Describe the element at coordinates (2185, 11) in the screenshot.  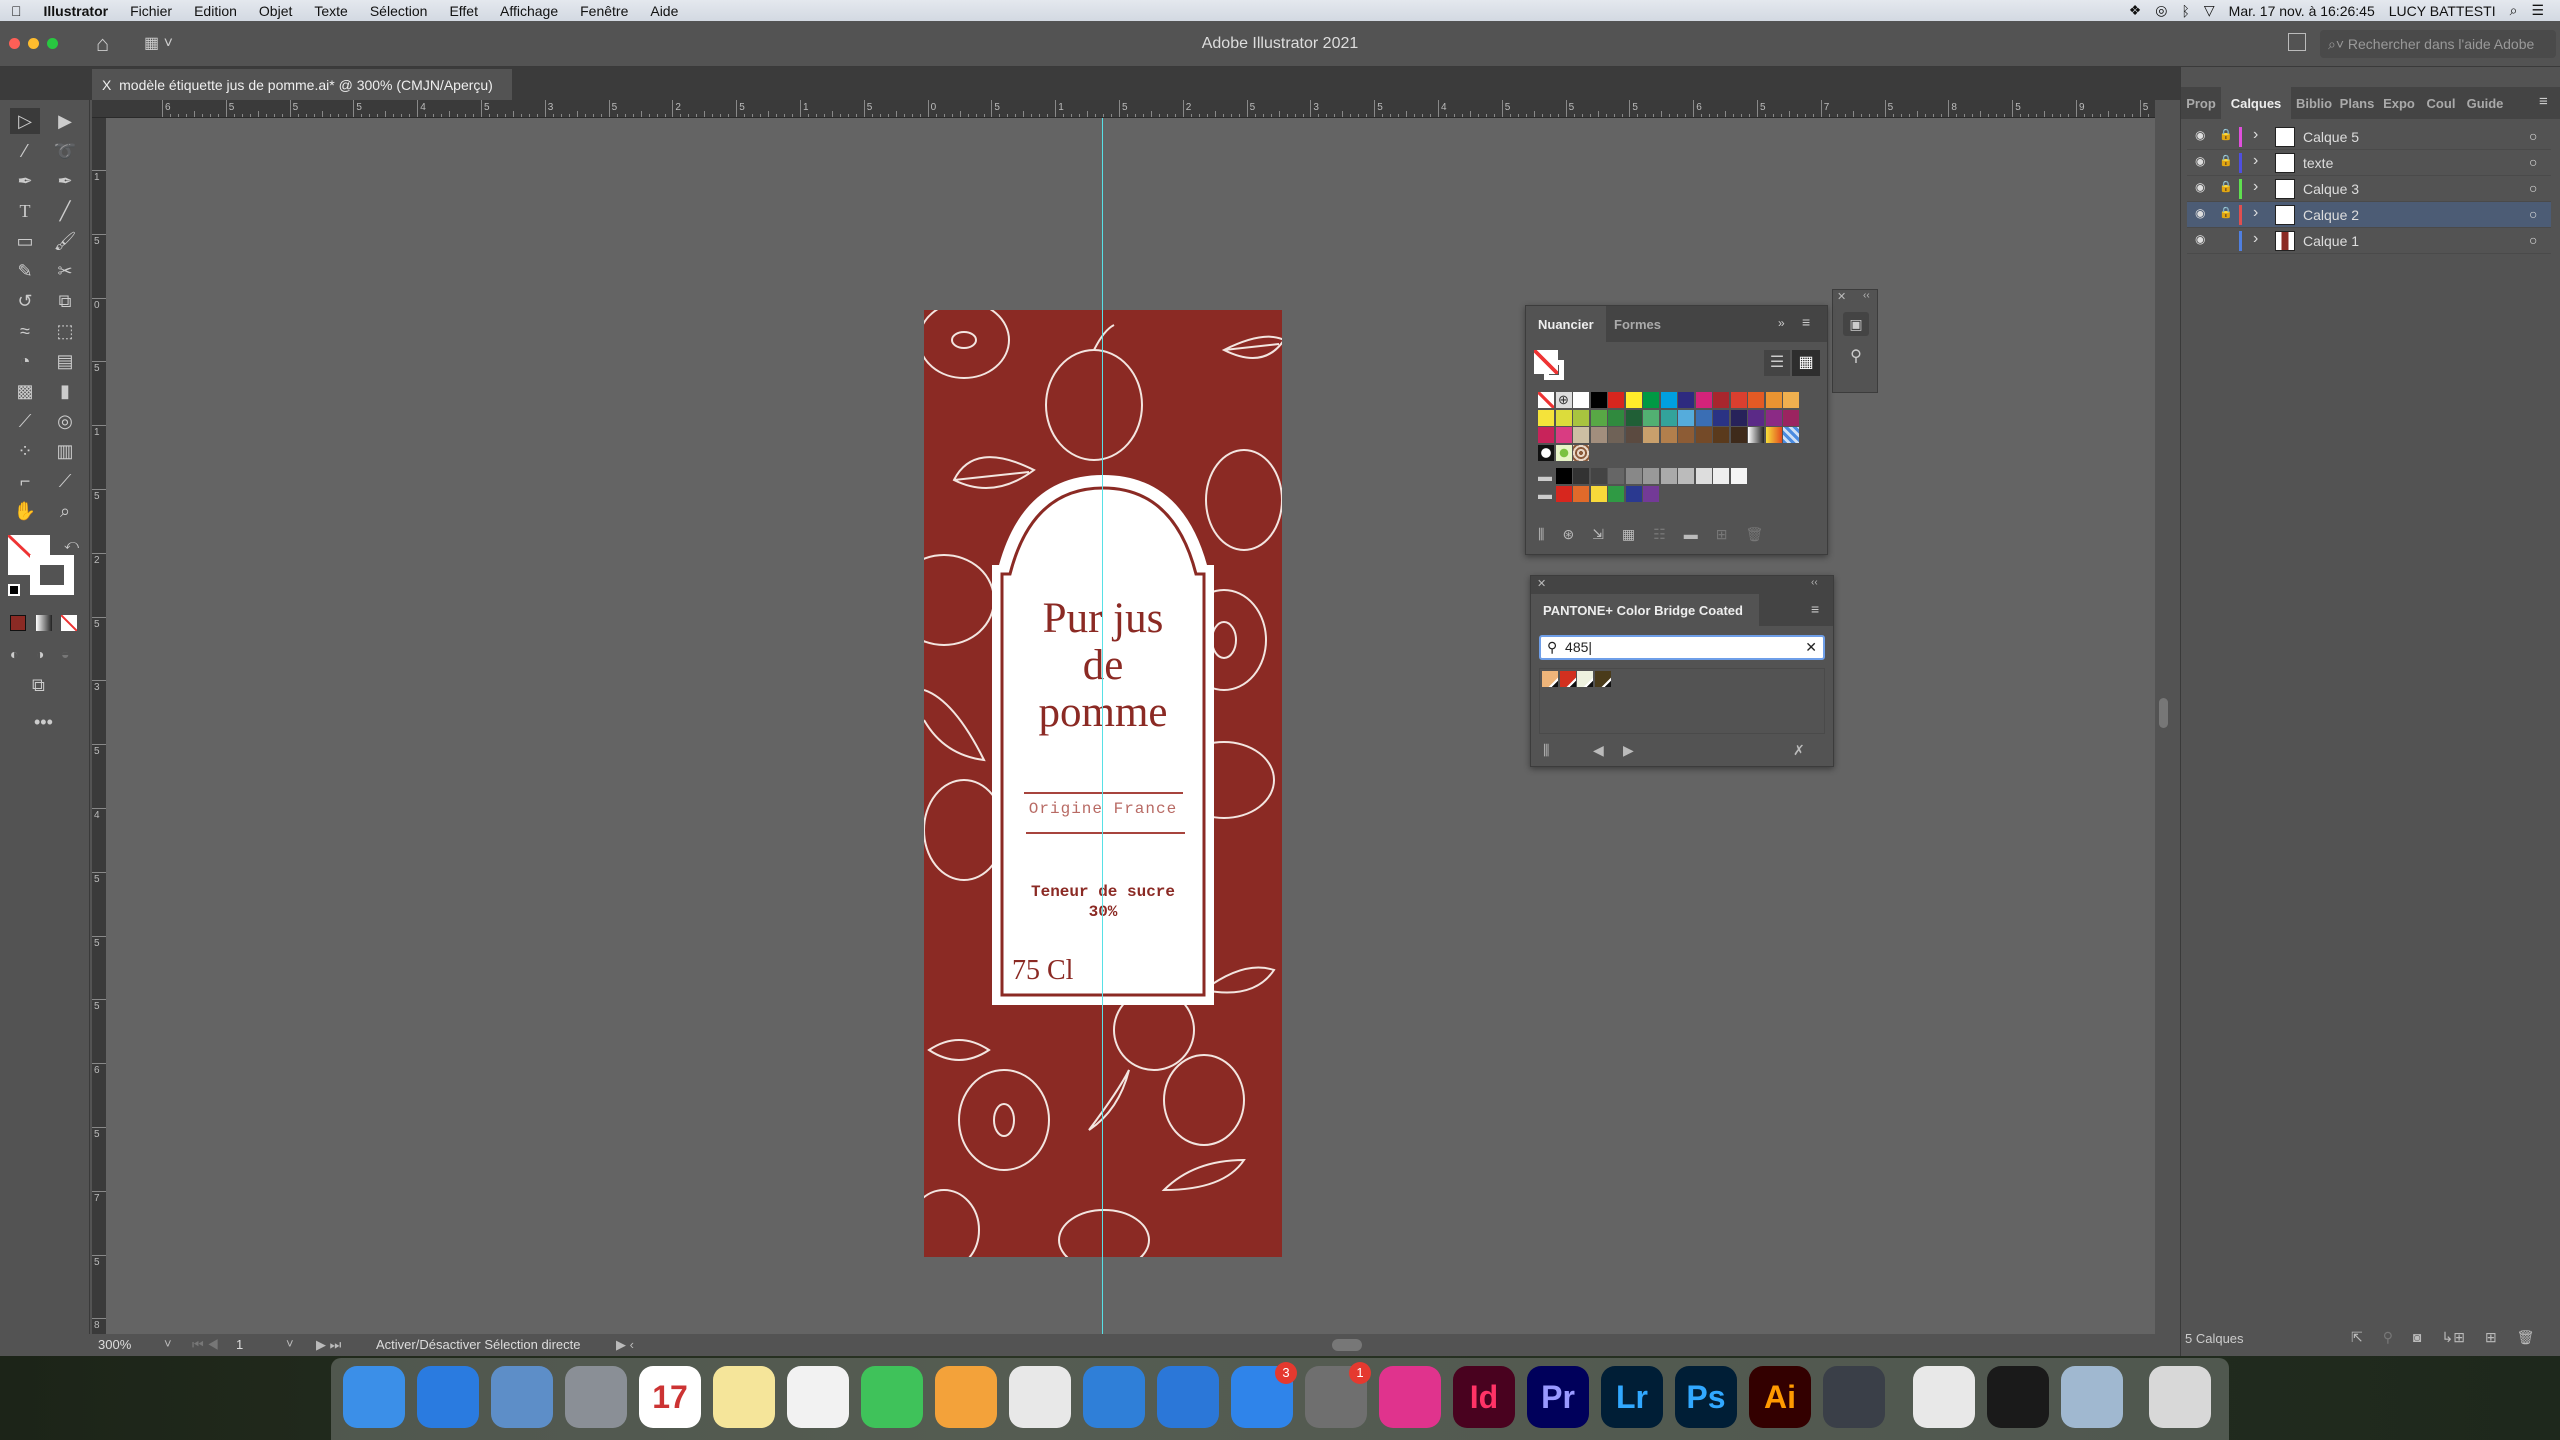
I see `bluetooth-icon: ᛒ` at that location.